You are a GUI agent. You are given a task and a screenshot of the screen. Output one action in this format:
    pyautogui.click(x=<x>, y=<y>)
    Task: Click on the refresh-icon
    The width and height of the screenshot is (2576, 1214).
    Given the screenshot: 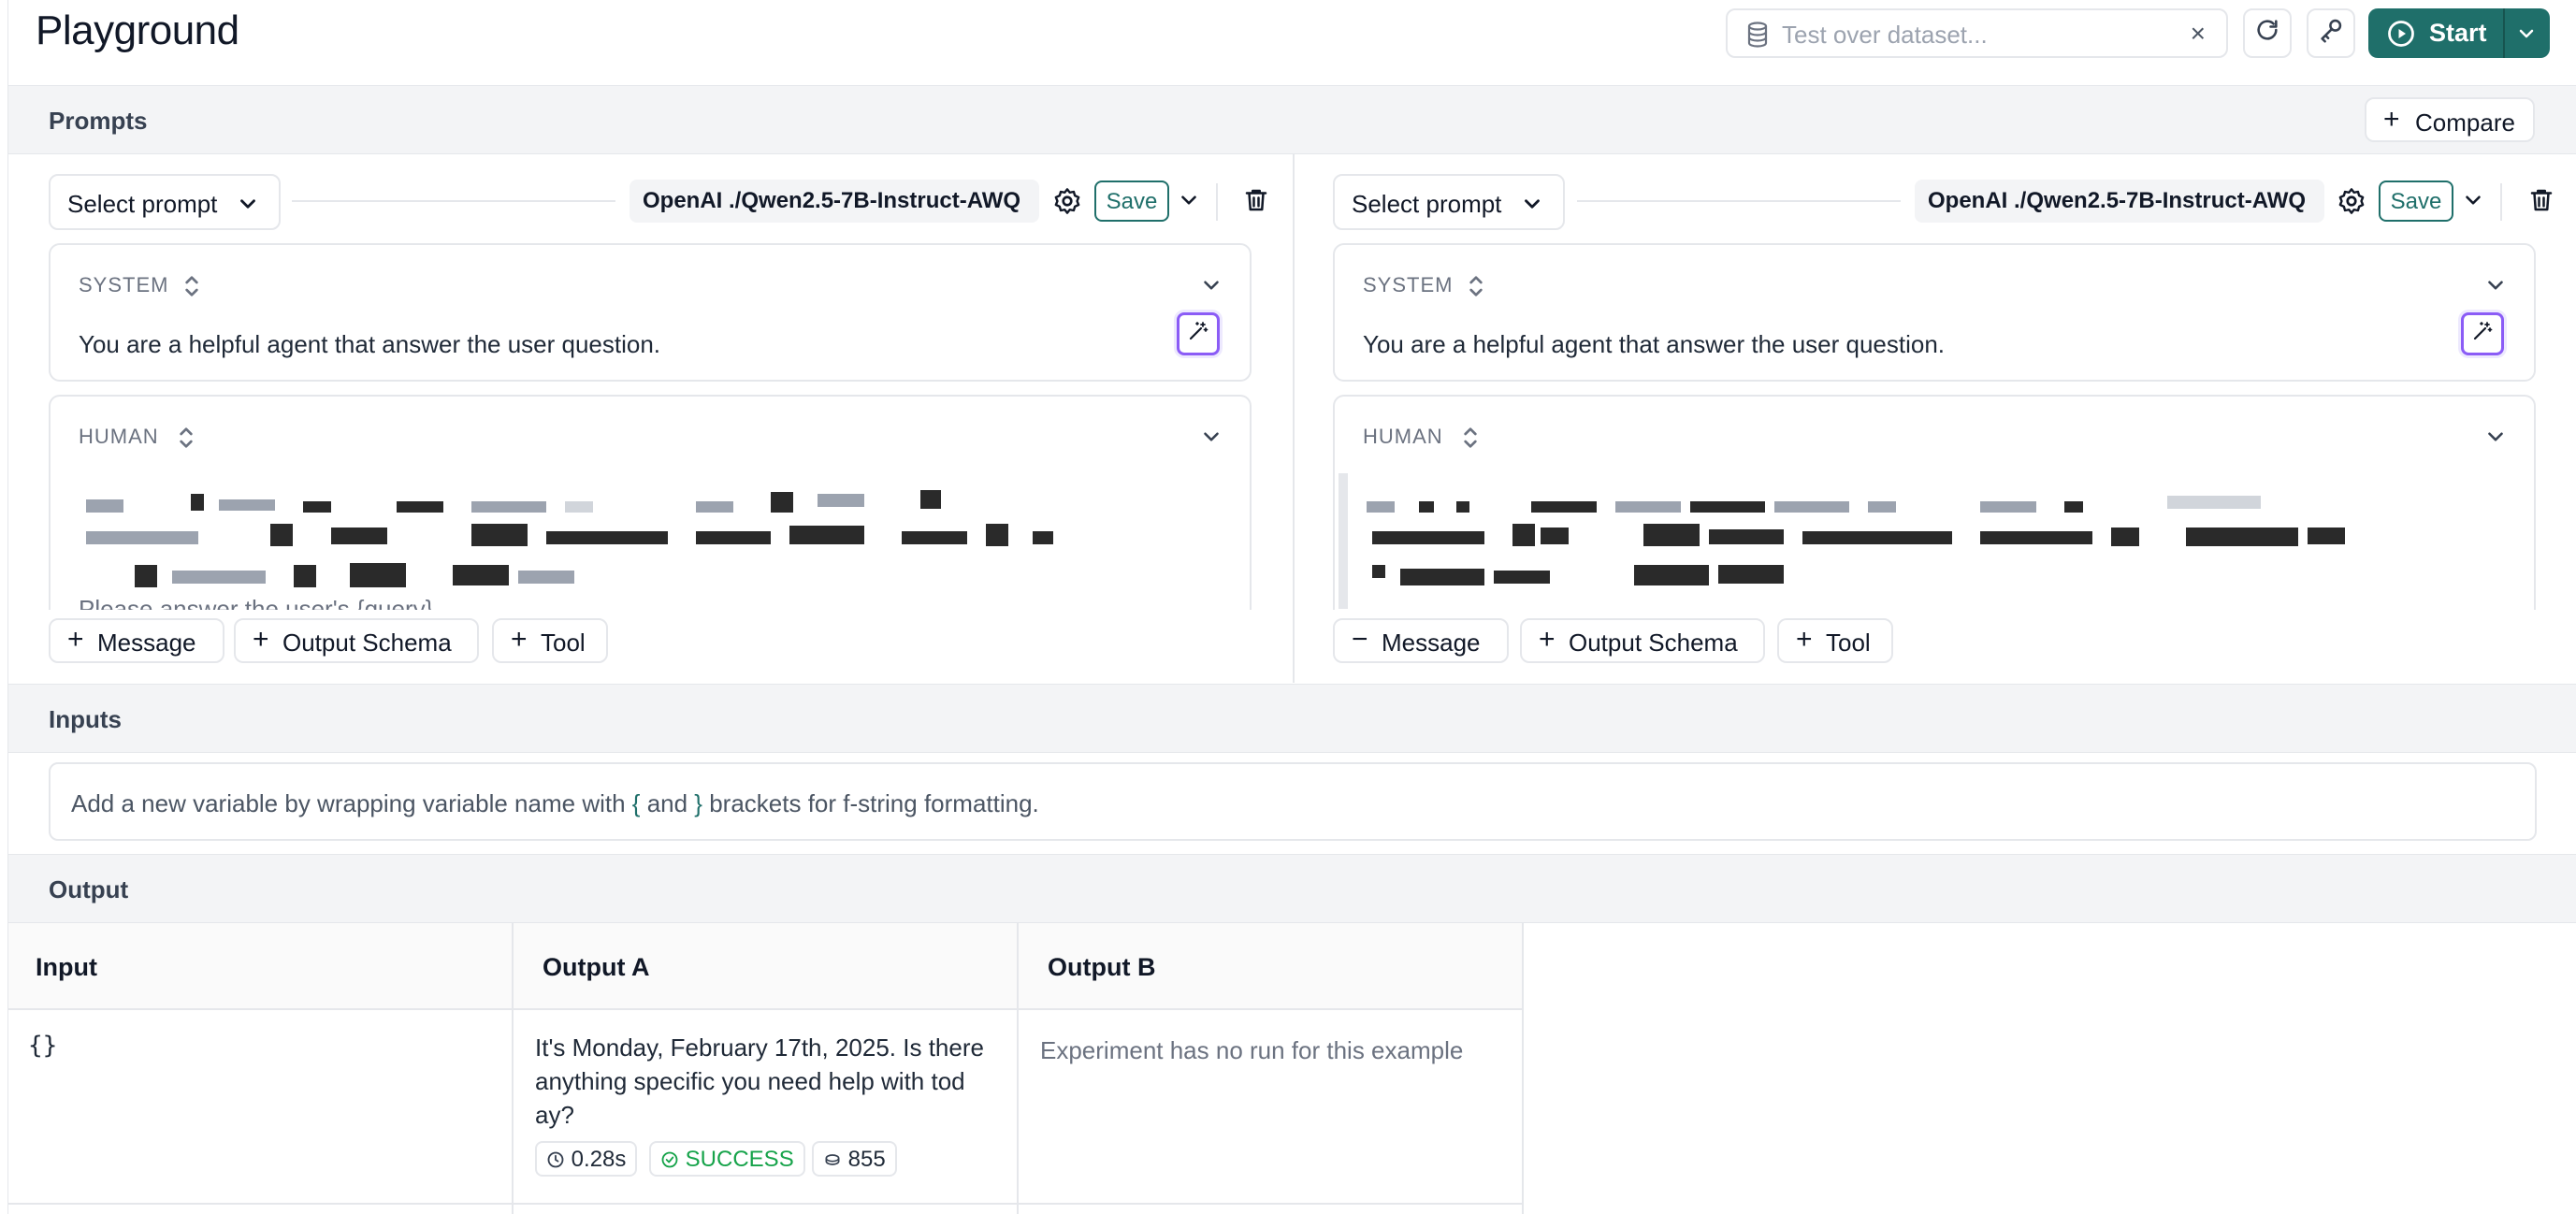 What is the action you would take?
    pyautogui.click(x=2267, y=33)
    